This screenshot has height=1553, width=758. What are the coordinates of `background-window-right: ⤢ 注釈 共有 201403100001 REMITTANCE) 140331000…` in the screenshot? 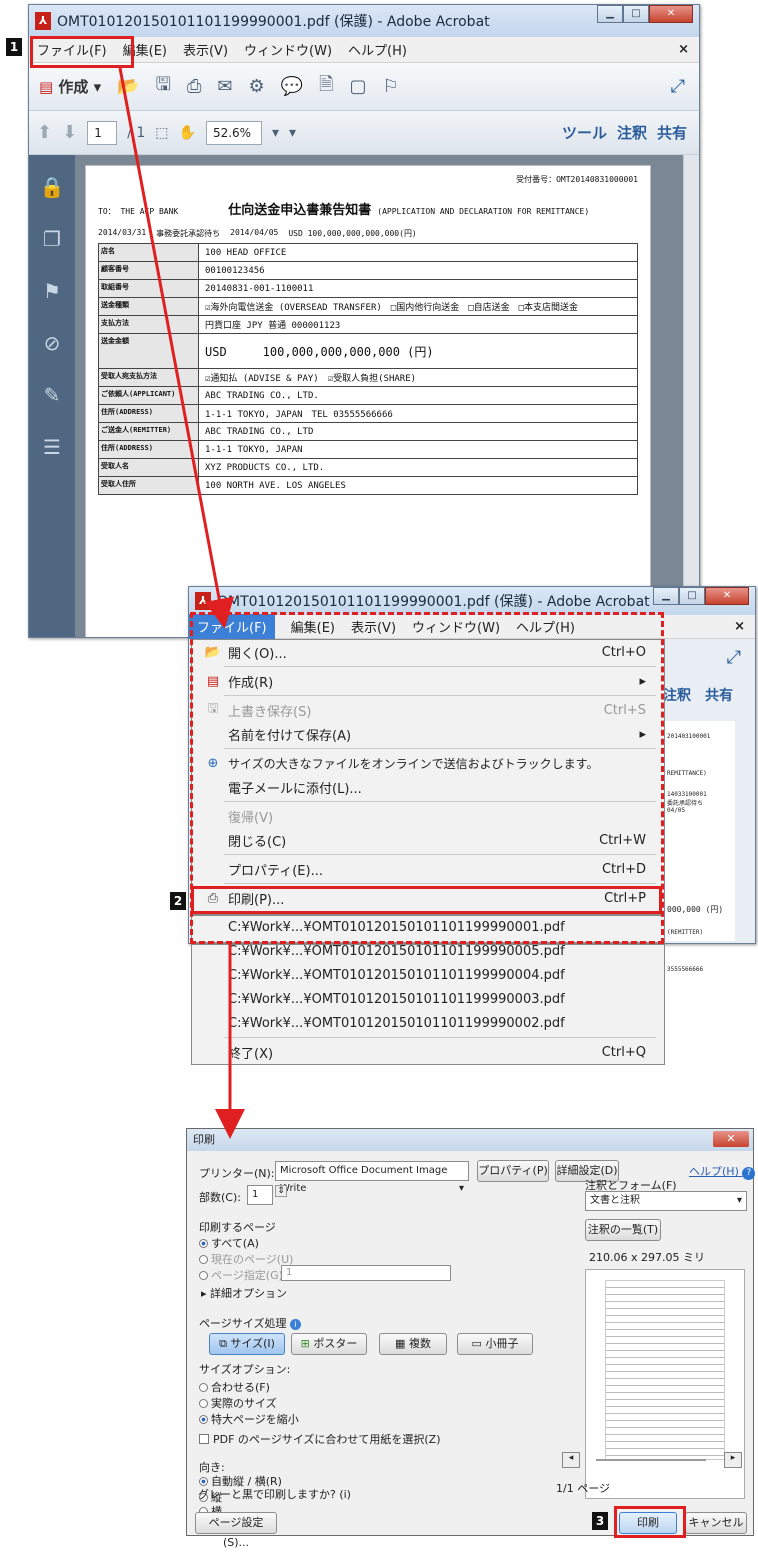 It's located at (707, 806).